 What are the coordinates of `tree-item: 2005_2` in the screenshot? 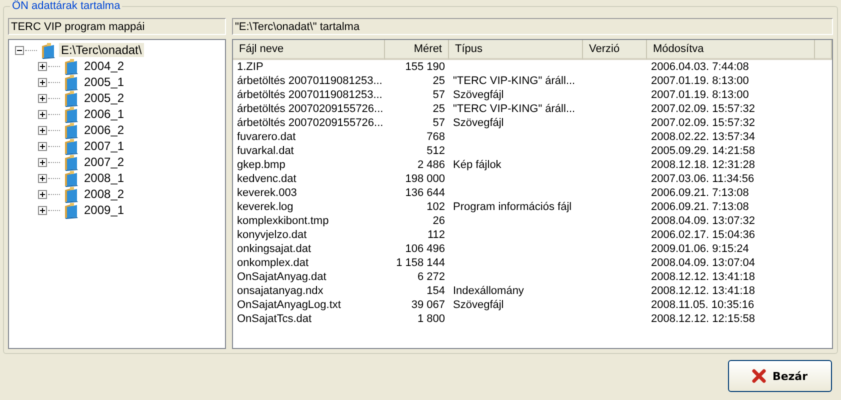 It's located at (104, 98).